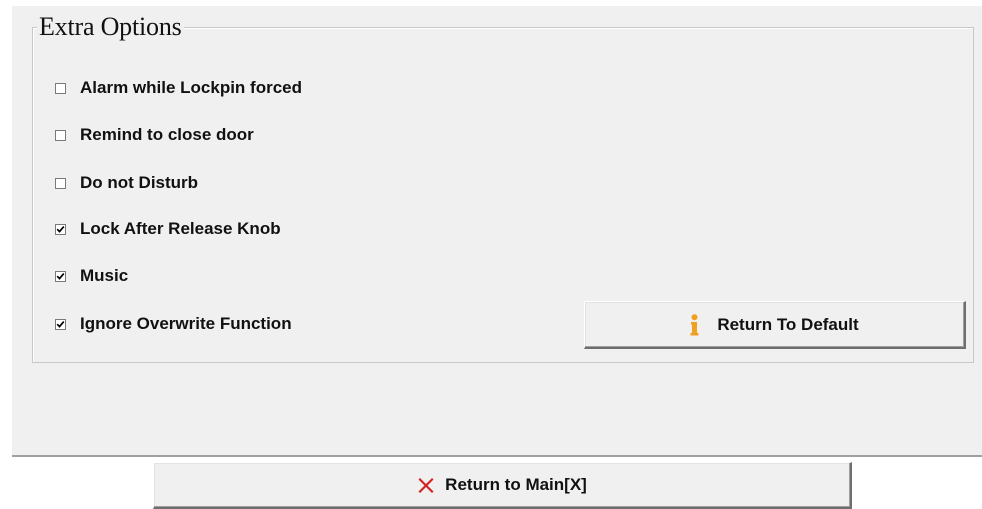 This screenshot has height=509, width=982. Describe the element at coordinates (180, 228) in the screenshot. I see `option-label: Lock After Release Knob` at that location.